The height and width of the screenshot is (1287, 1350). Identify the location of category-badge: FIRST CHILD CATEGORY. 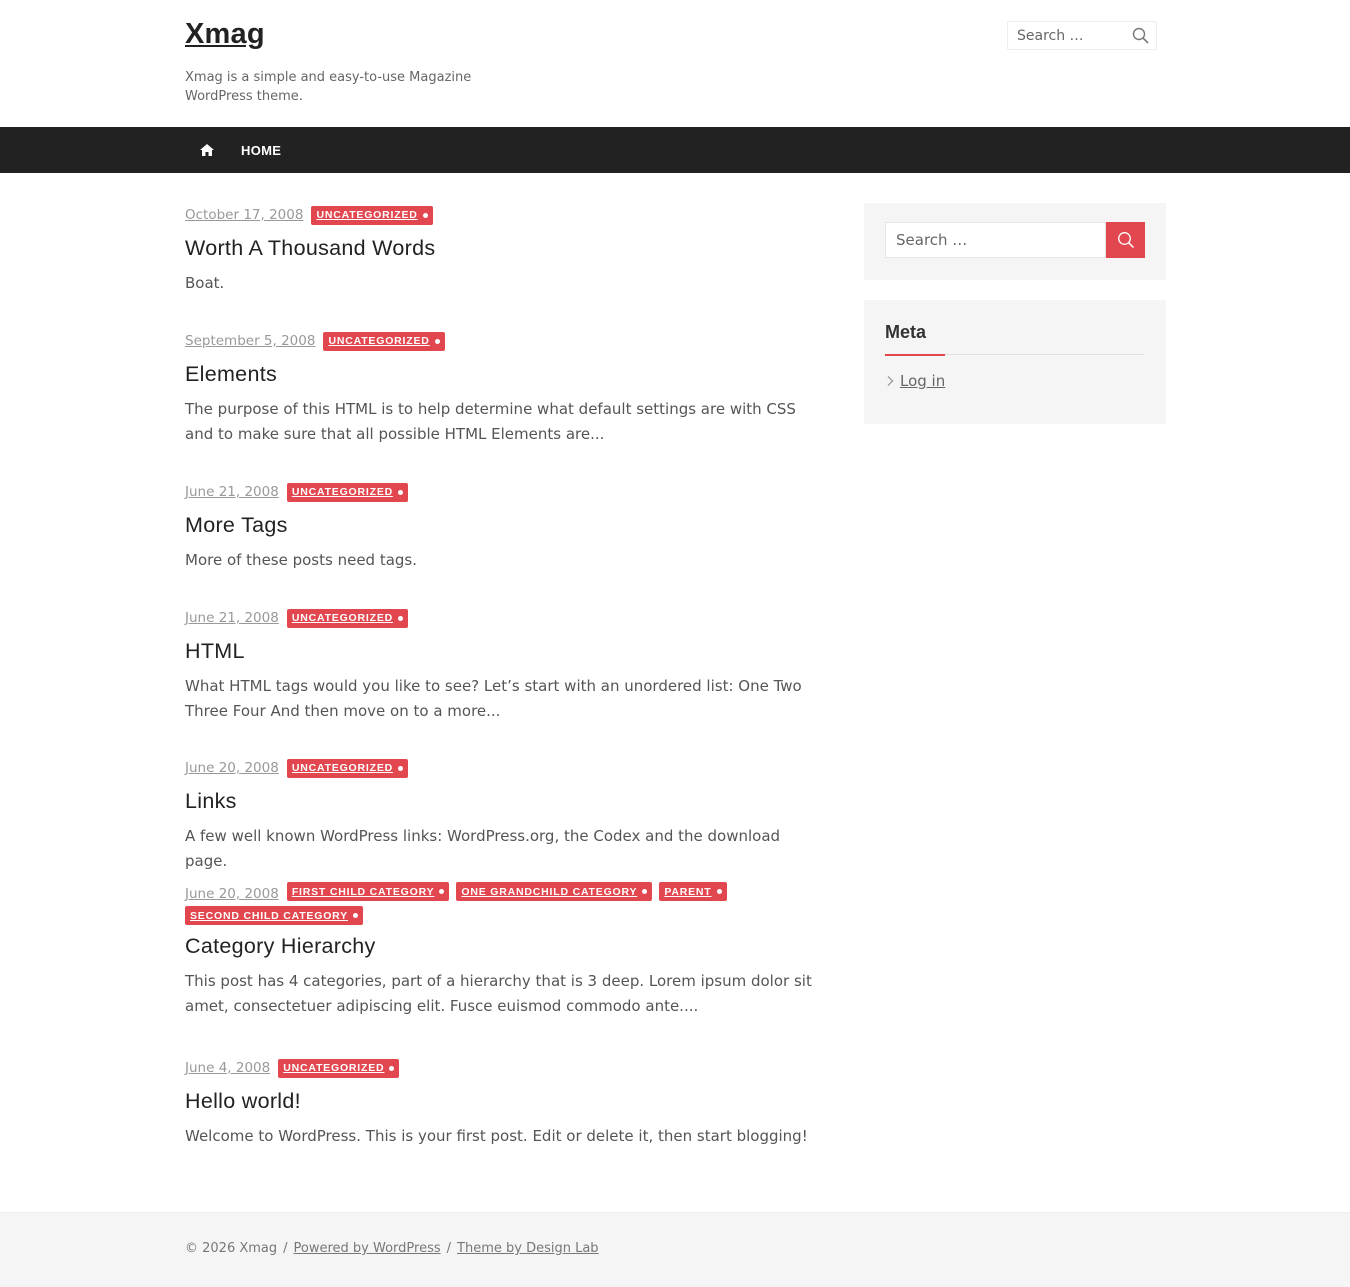
(368, 891).